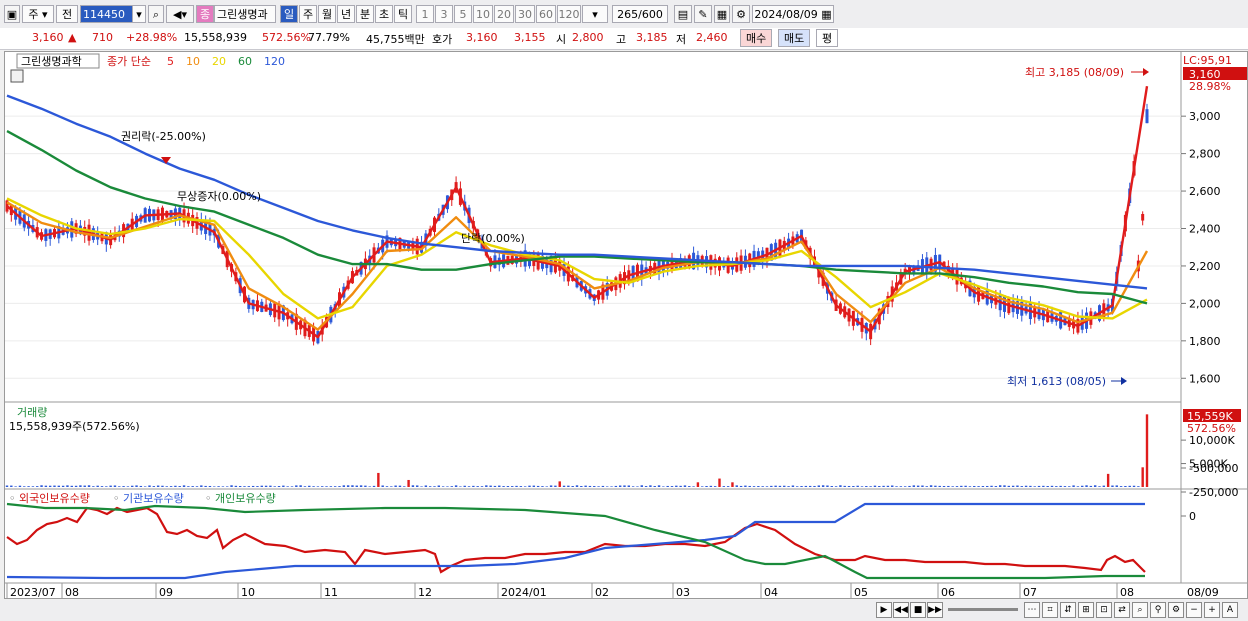 The width and height of the screenshot is (1248, 621). What do you see at coordinates (504, 14) in the screenshot?
I see `interval-20: 20` at bounding box center [504, 14].